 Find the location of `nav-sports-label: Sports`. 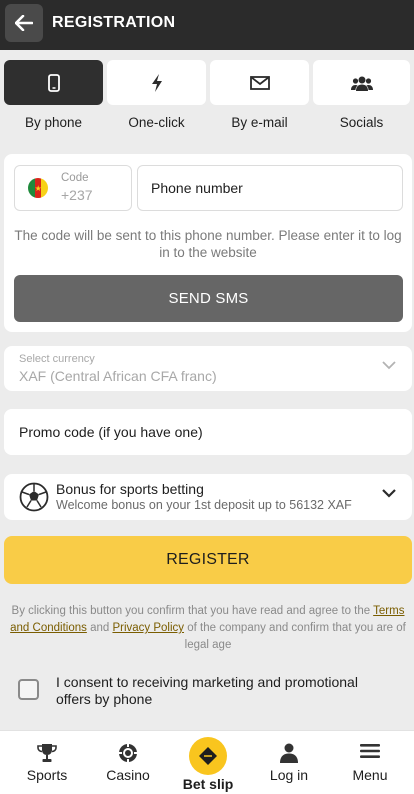

nav-sports-label: Sports is located at coordinates (47, 775).